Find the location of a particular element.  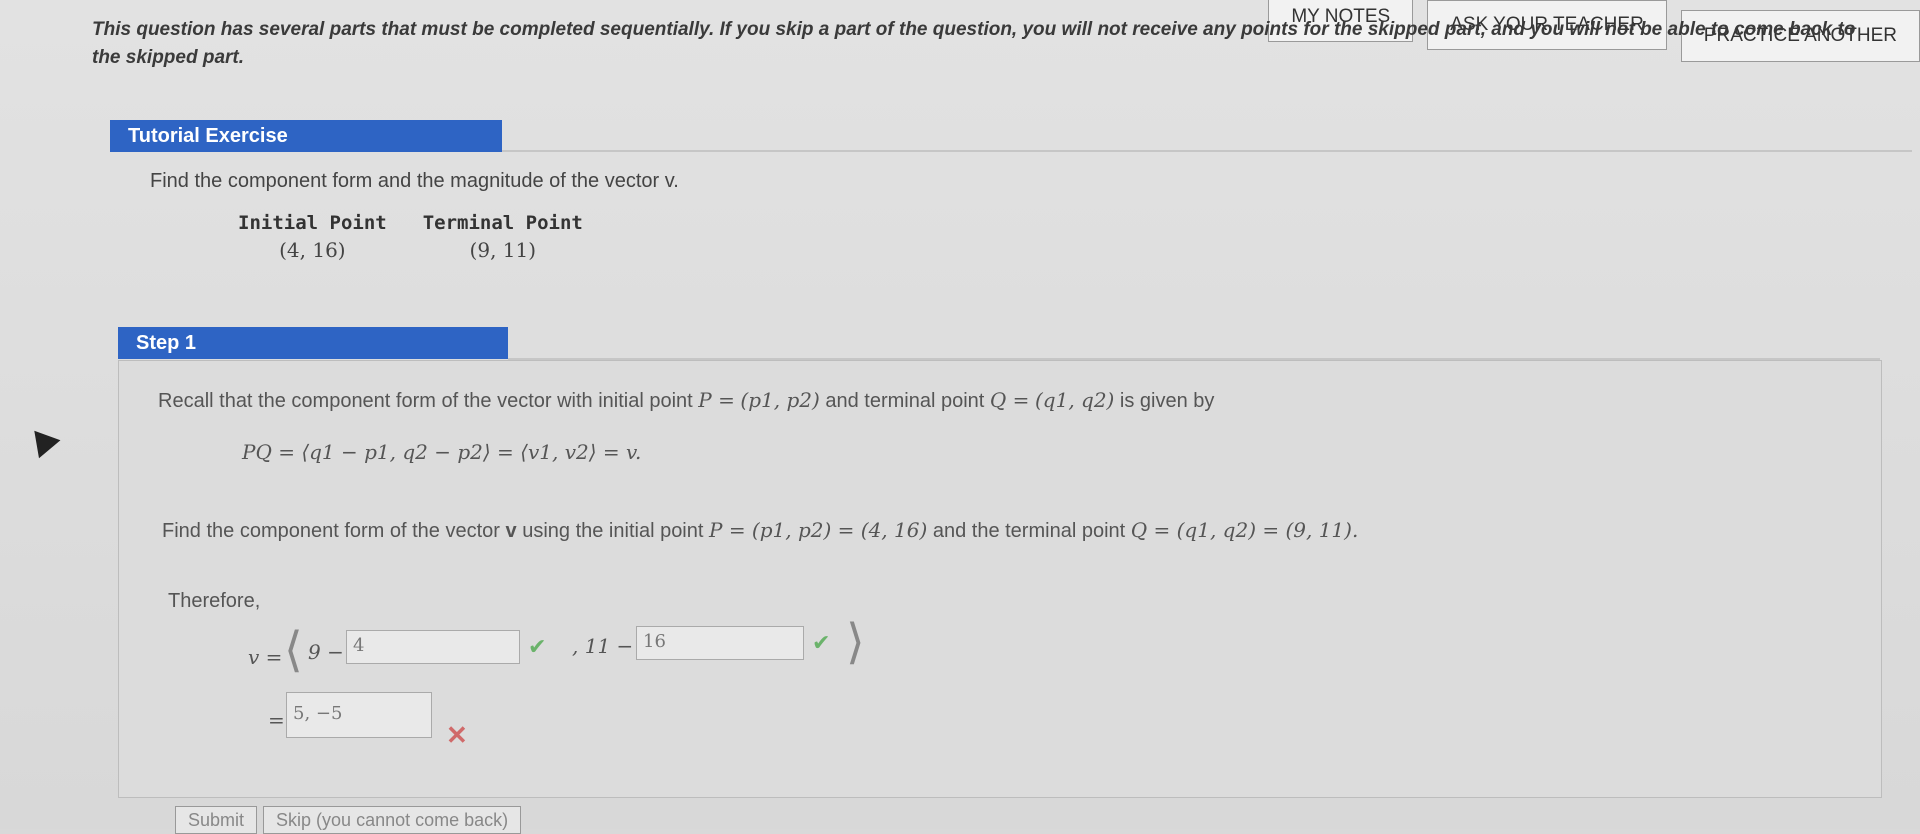

recall-text-3: is given by is located at coordinates (1167, 401).